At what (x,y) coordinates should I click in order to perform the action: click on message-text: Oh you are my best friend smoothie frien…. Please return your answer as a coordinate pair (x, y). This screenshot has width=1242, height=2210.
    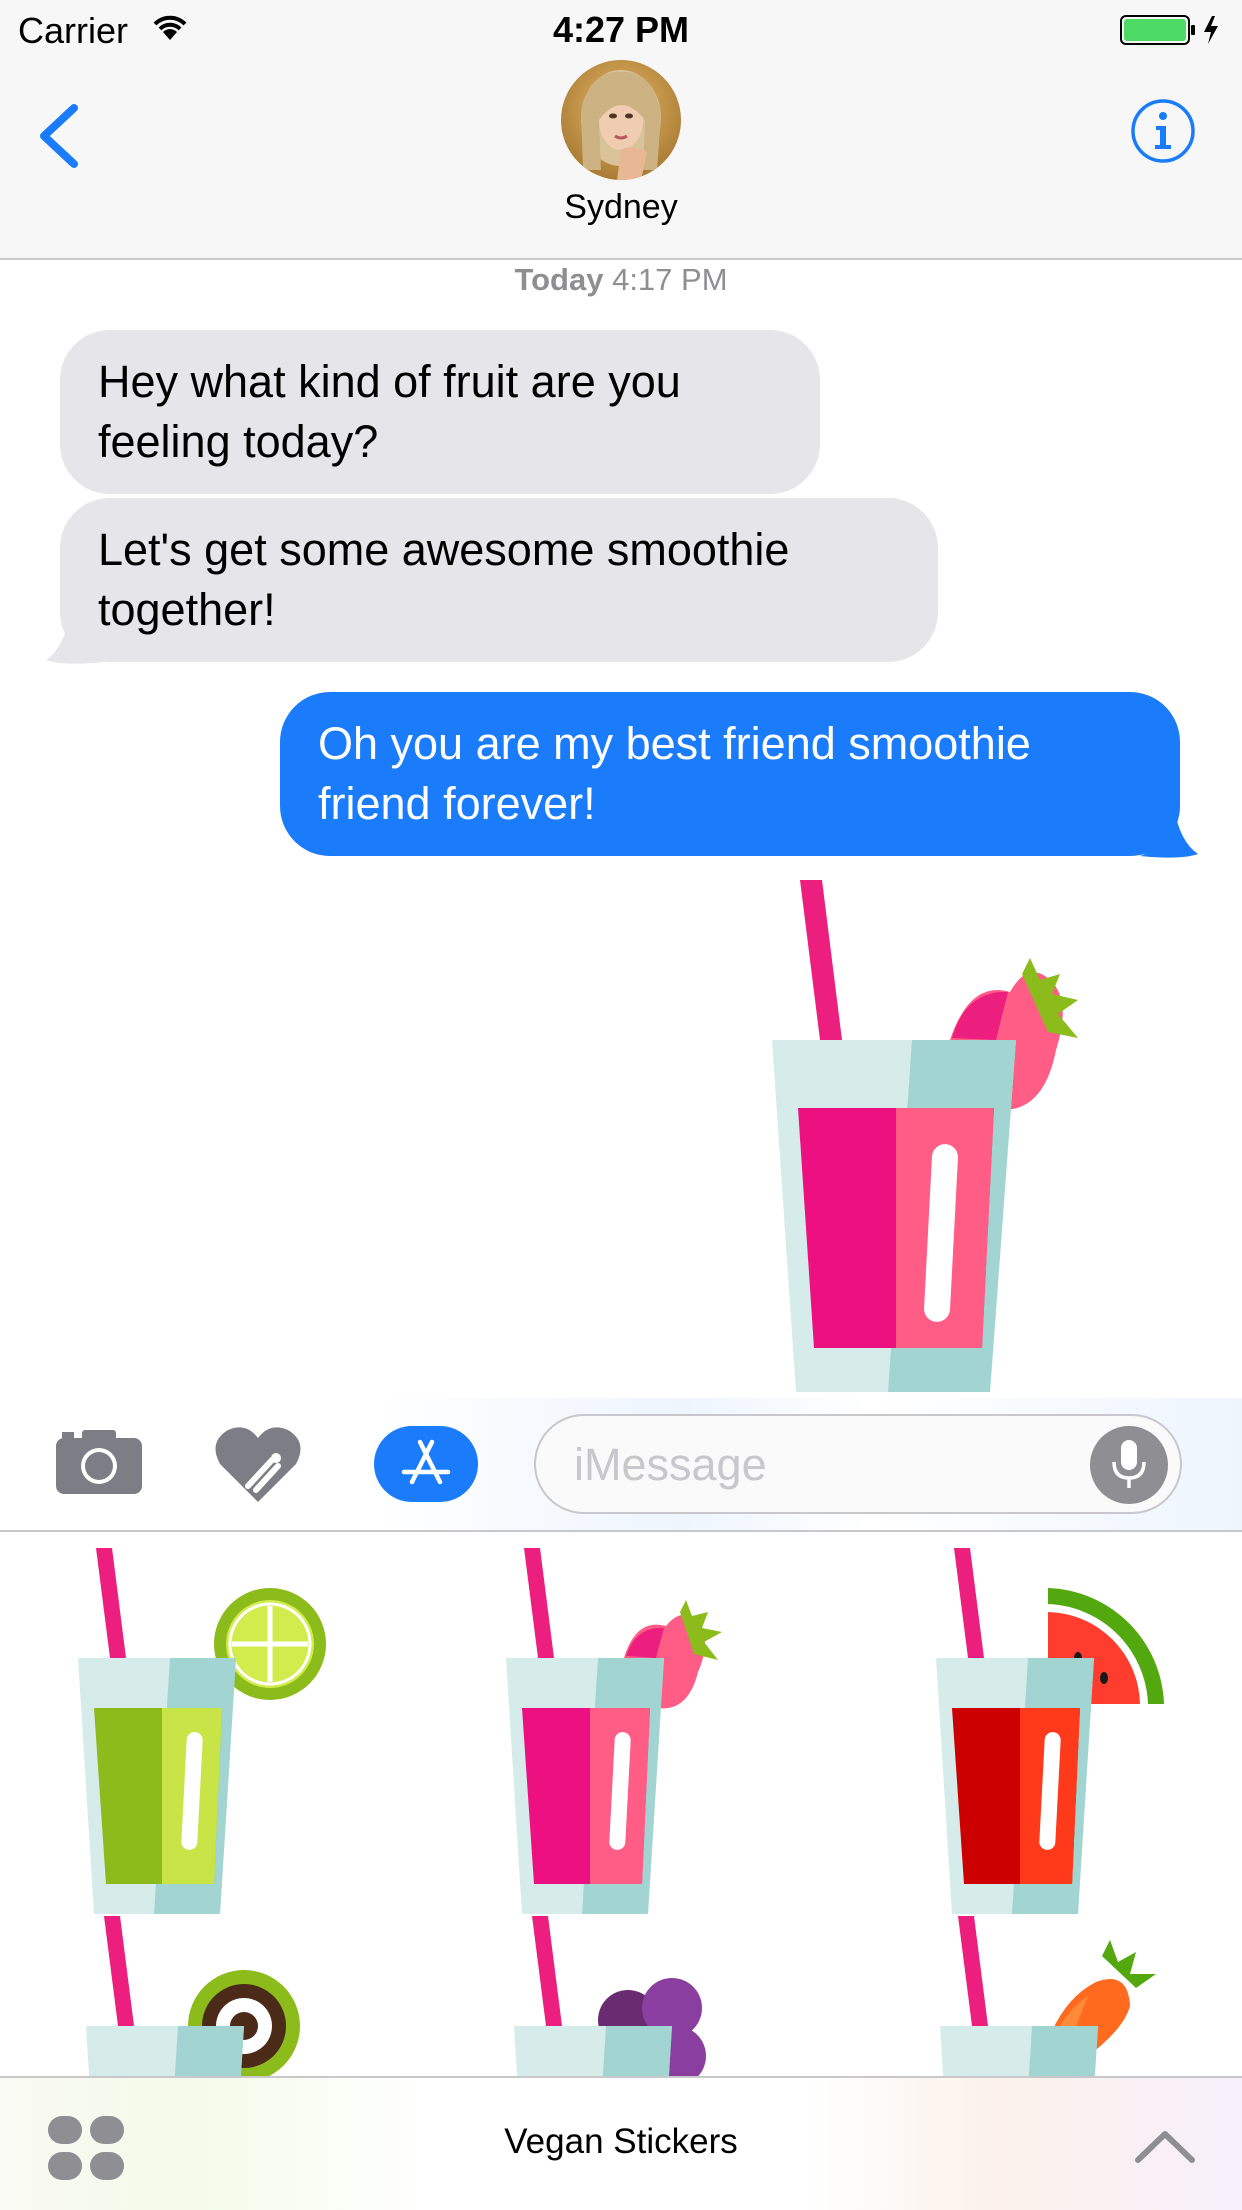
    Looking at the image, I should click on (674, 773).